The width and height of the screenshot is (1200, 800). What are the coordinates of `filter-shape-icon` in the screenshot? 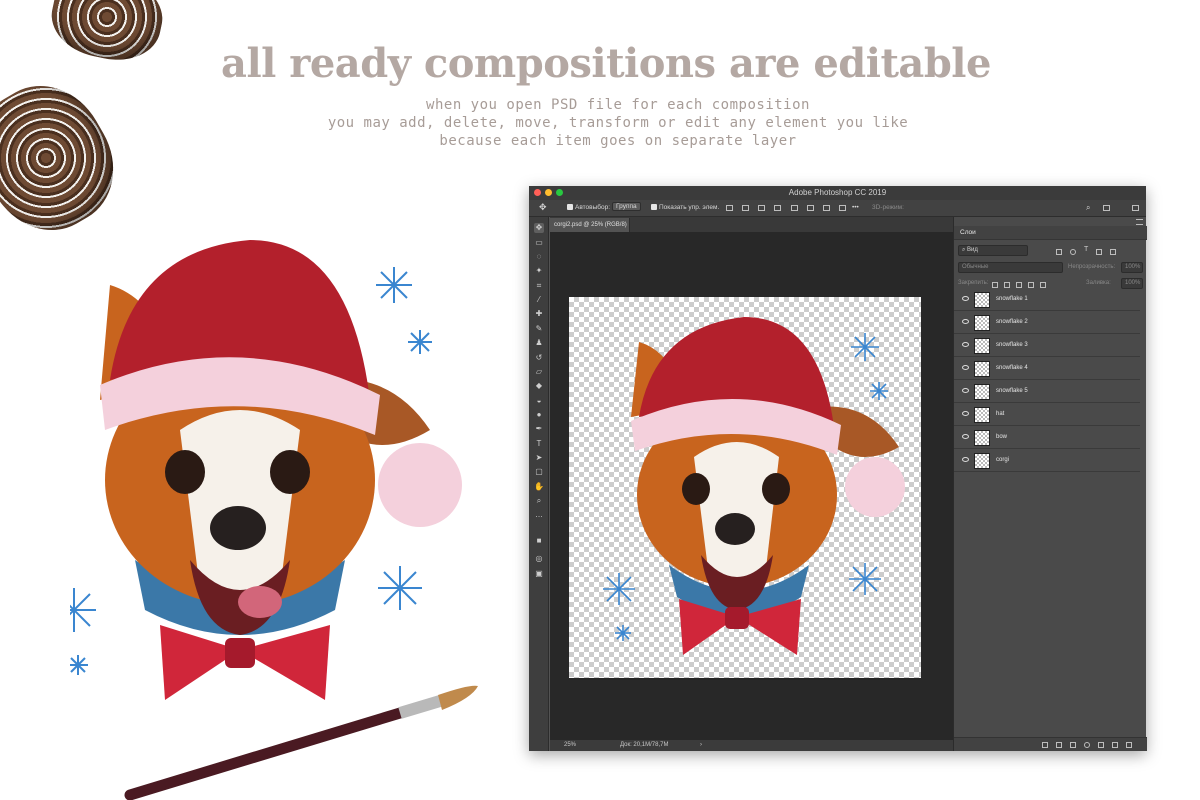 It's located at (1099, 252).